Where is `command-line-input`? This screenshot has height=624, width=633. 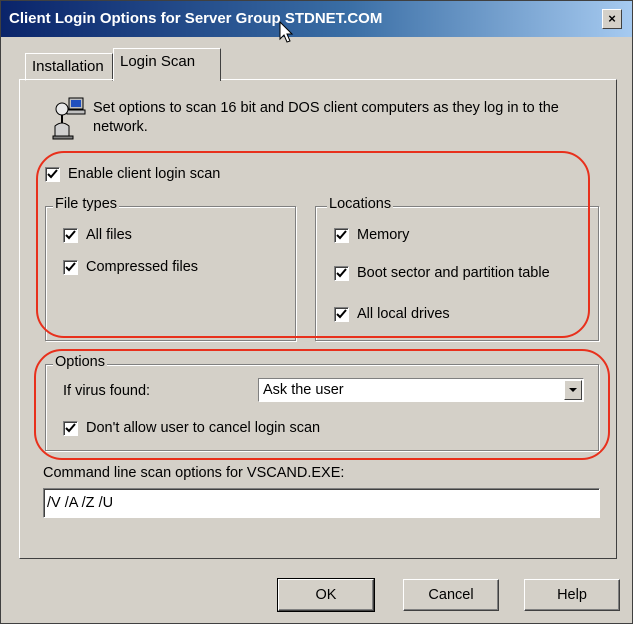
command-line-input is located at coordinates (321, 503).